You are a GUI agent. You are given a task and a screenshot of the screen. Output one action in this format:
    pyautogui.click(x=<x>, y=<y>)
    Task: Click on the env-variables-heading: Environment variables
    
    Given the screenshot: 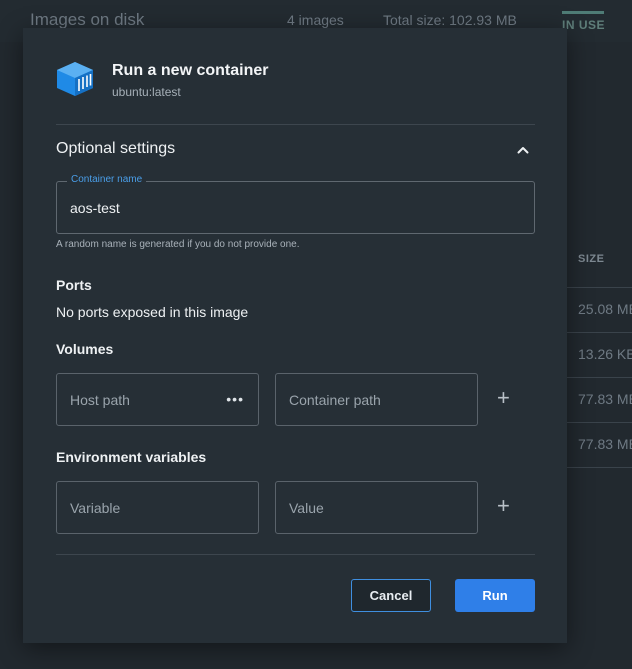 What is the action you would take?
    pyautogui.click(x=131, y=457)
    